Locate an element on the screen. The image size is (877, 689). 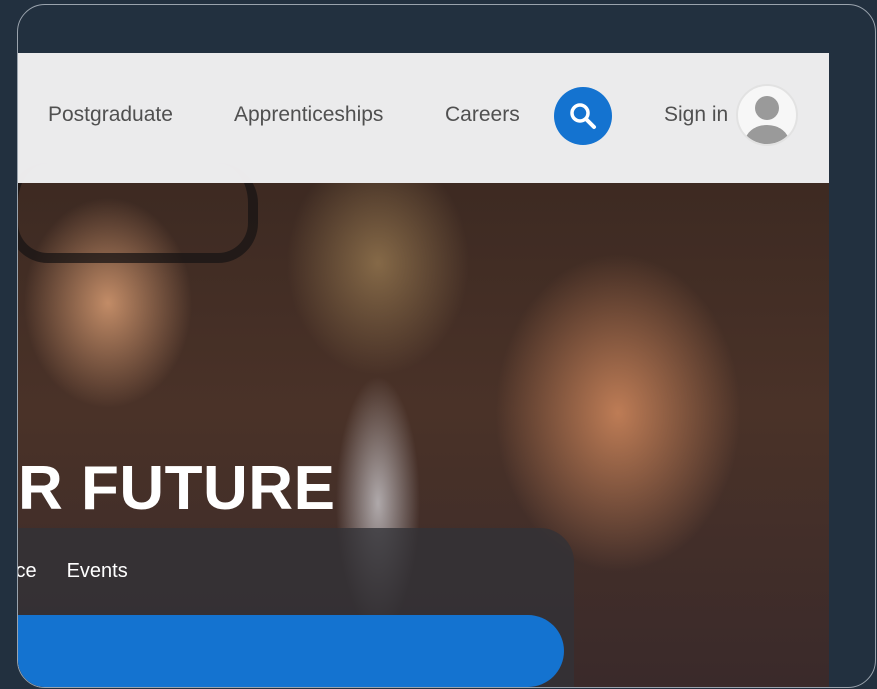
nav-item-careers: Careers is located at coordinates (482, 115).